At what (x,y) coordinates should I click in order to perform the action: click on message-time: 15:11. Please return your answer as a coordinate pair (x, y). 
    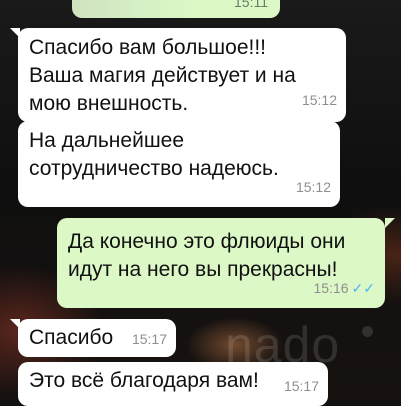
    Looking at the image, I should click on (251, 5).